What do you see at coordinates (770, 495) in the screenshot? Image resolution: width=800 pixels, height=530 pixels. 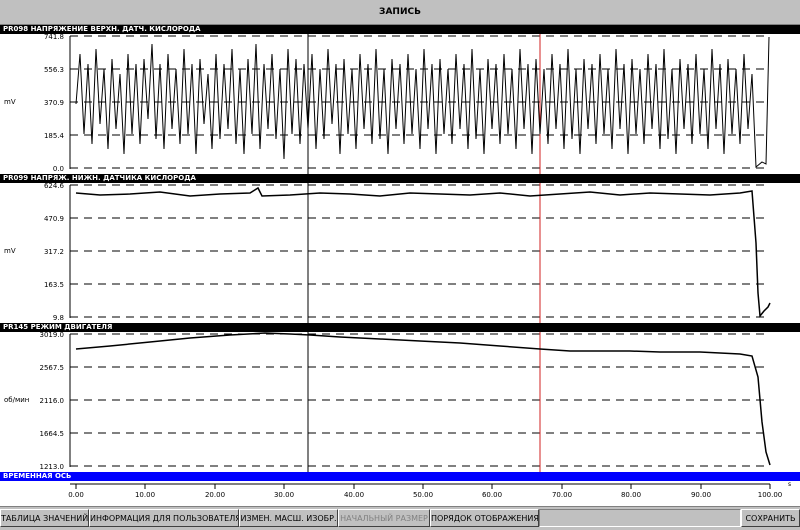 I see `time-tick-label: 100.00` at bounding box center [770, 495].